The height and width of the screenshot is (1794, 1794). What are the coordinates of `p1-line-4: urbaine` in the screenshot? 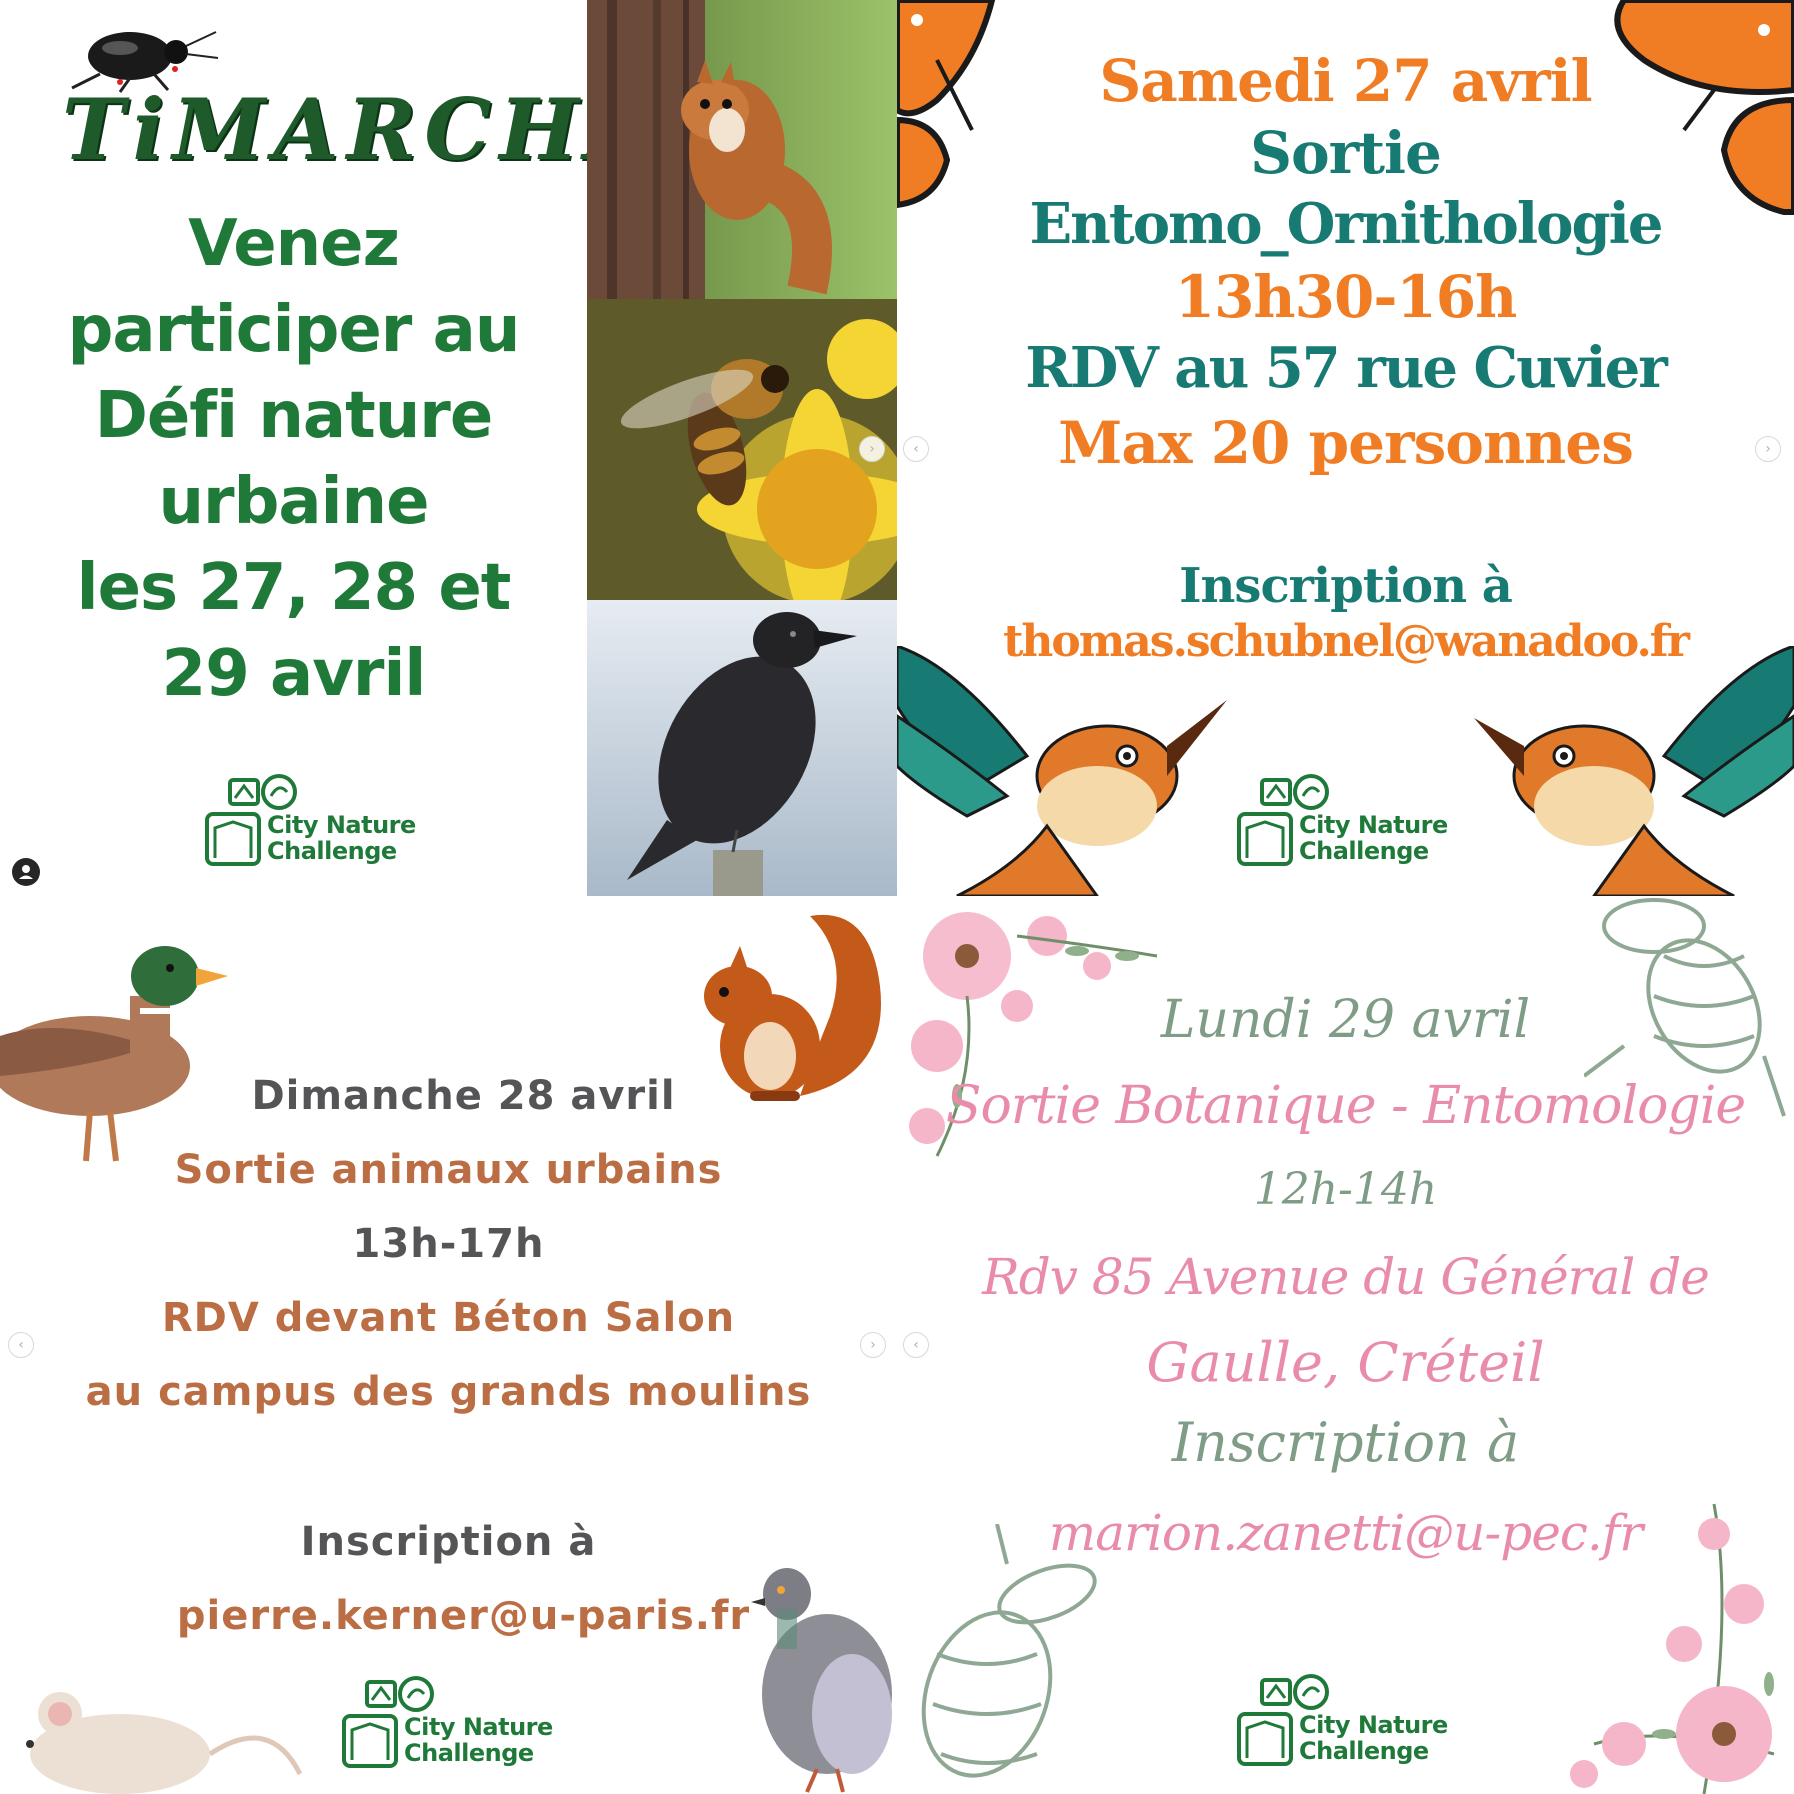 It's located at (293, 502).